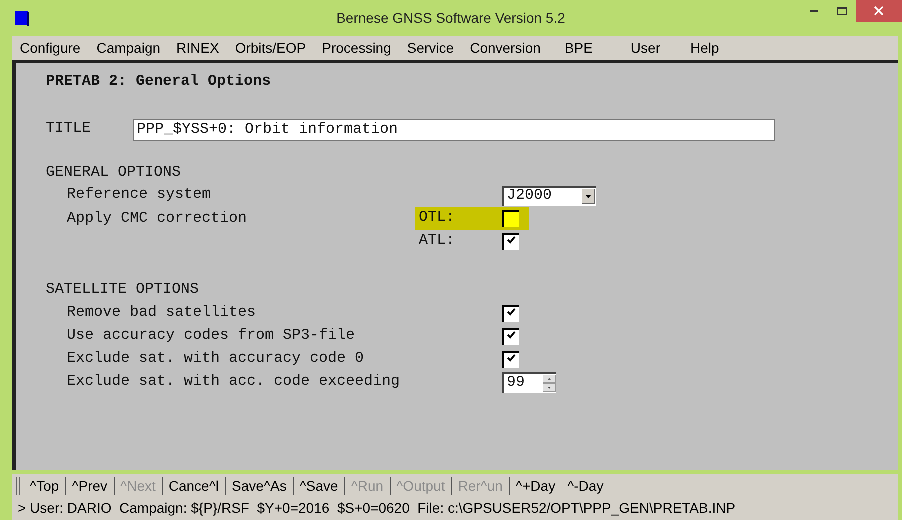 This screenshot has width=902, height=520. I want to click on option-label: Apply CMC correction, so click(157, 219).